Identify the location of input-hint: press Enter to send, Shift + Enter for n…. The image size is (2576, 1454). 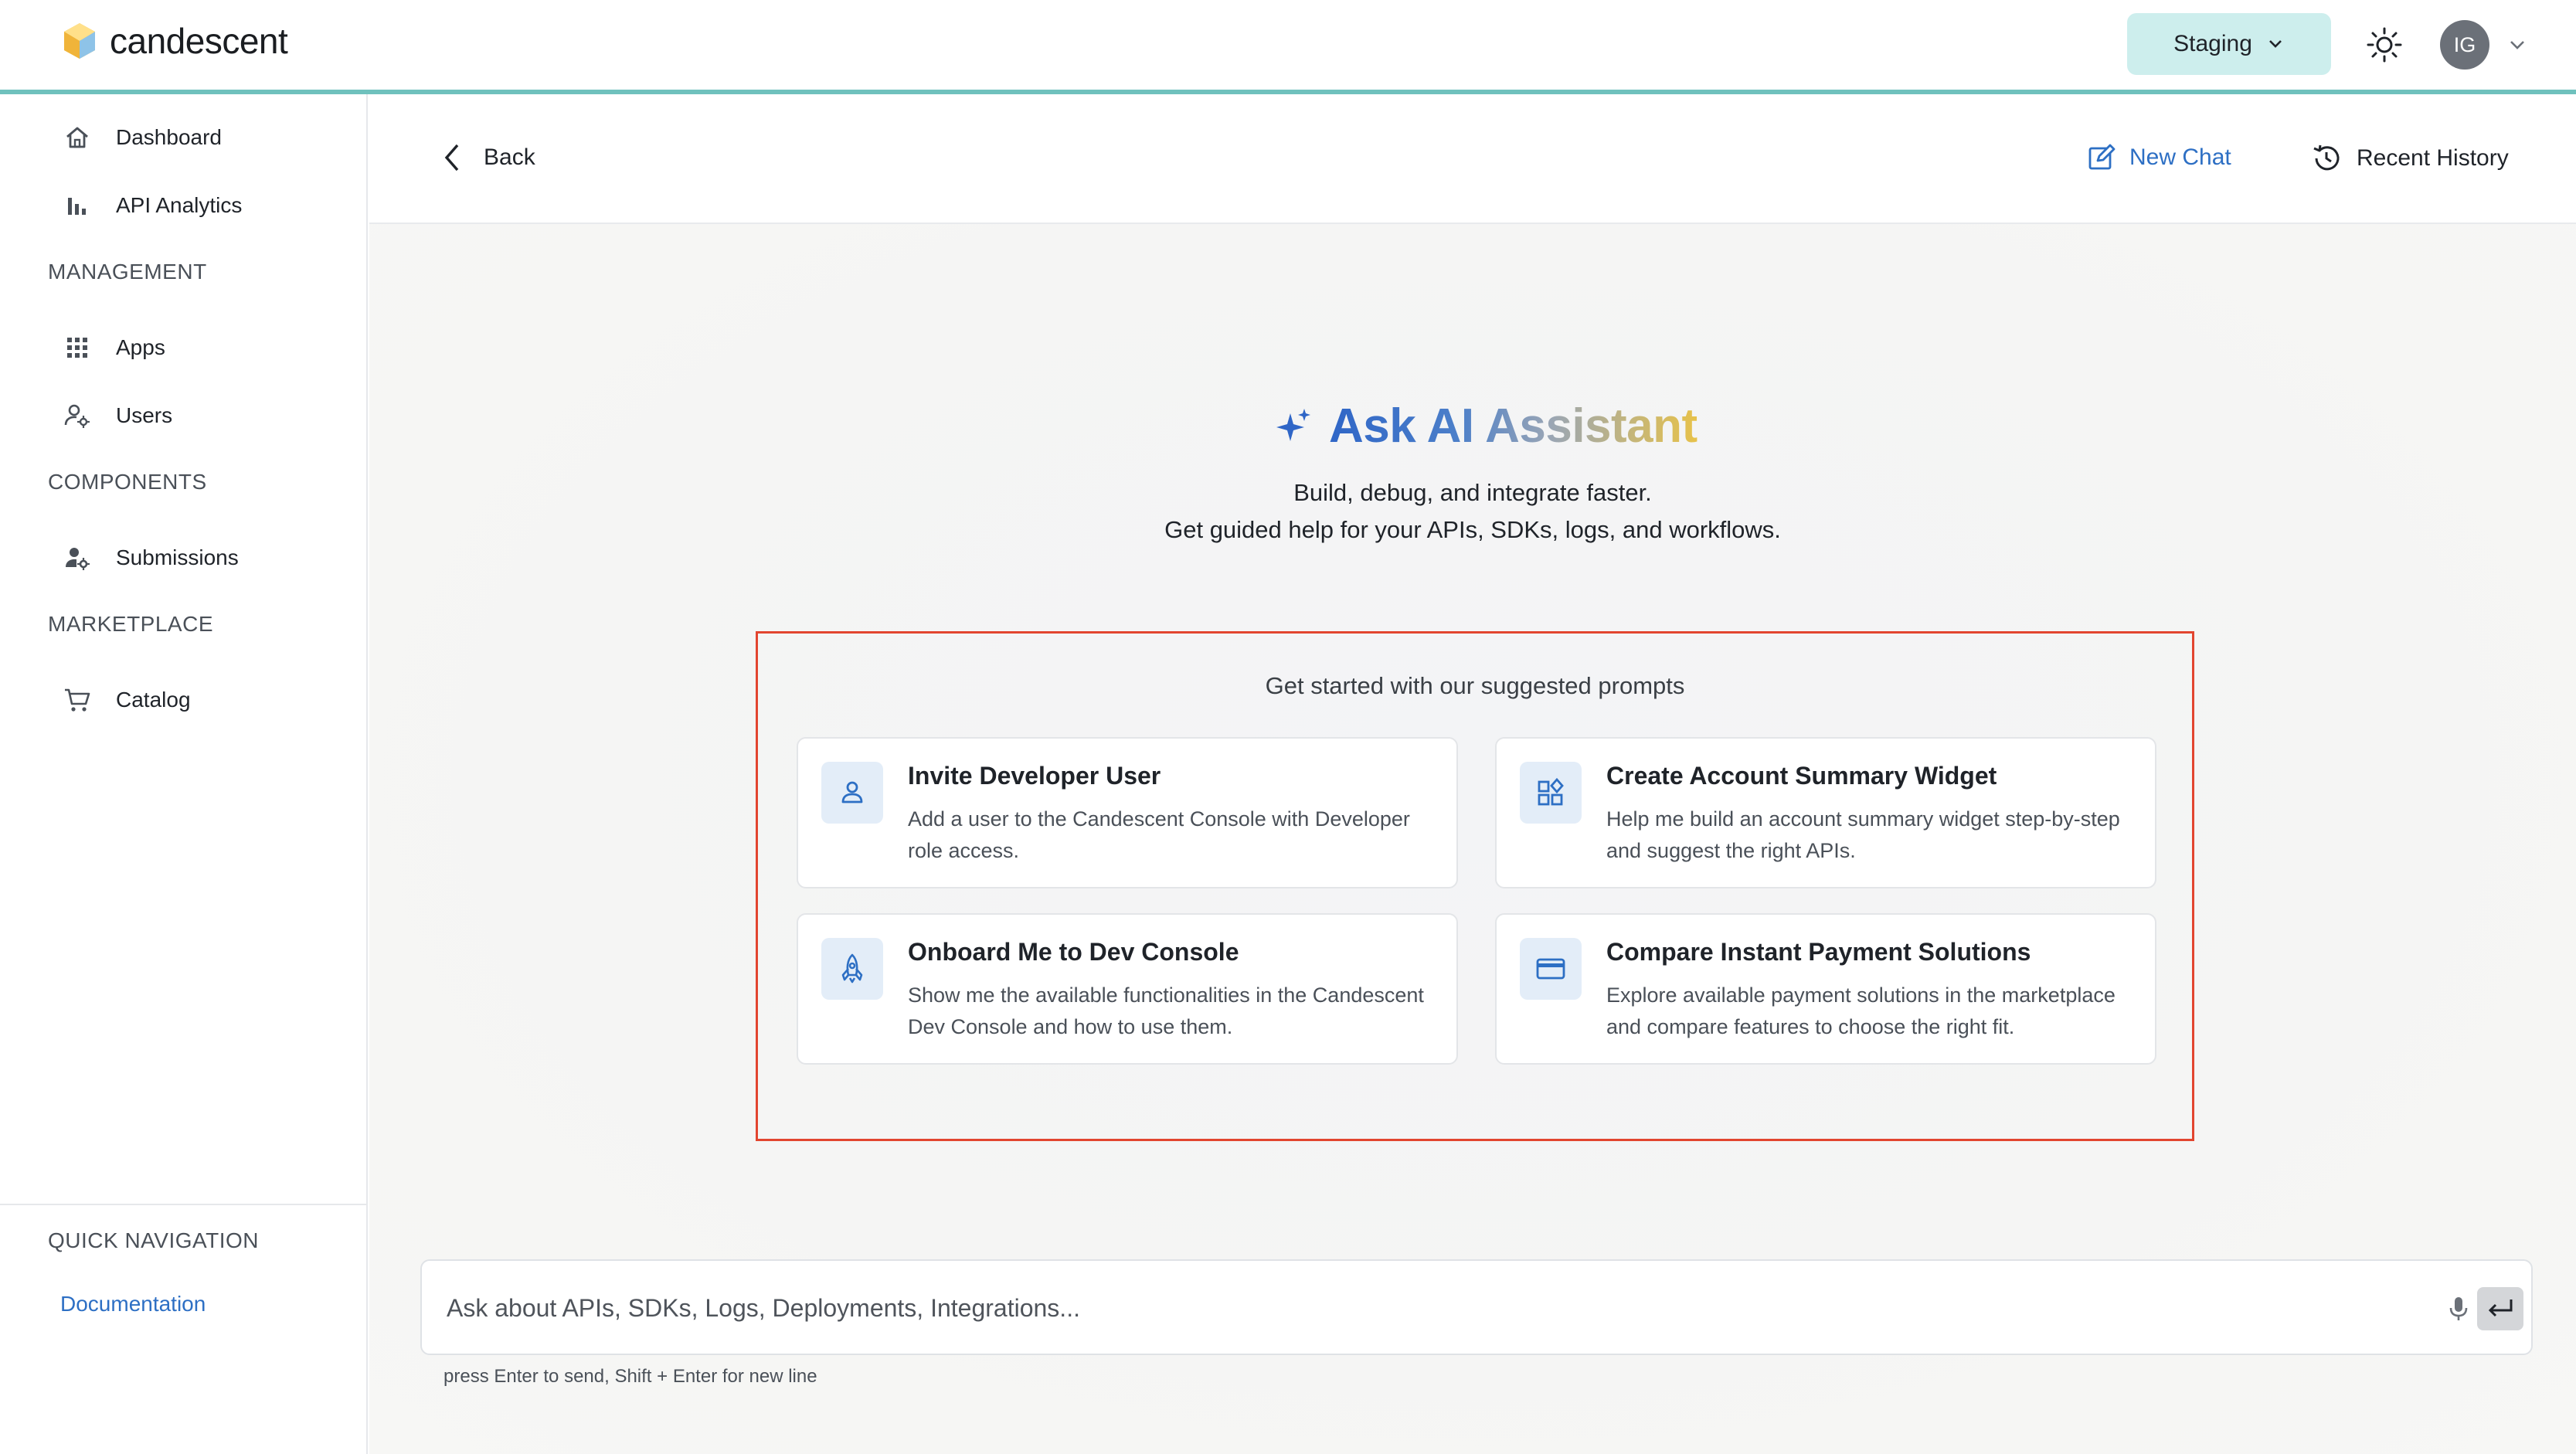
(630, 1376).